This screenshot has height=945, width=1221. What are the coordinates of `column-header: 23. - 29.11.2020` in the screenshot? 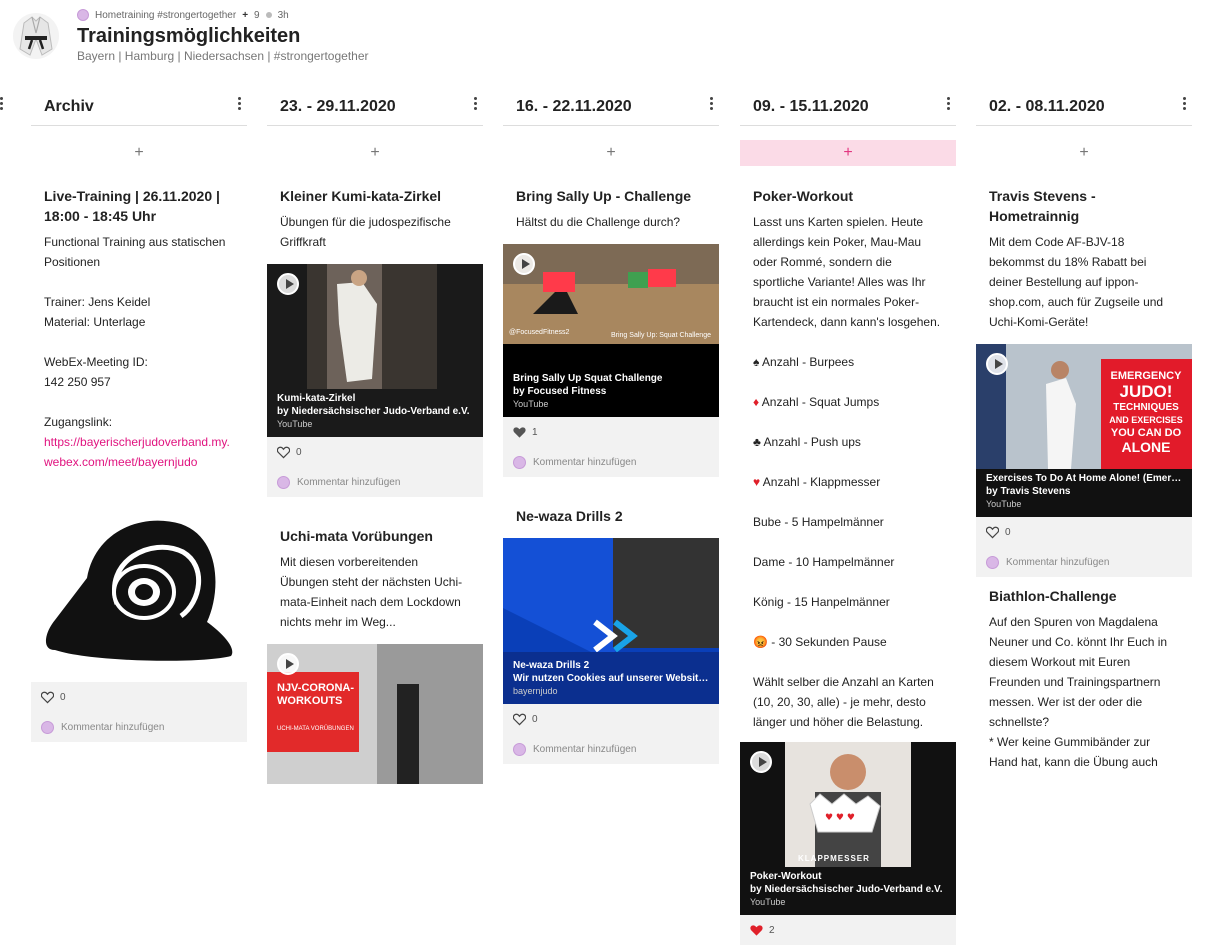 It's located at (375, 109).